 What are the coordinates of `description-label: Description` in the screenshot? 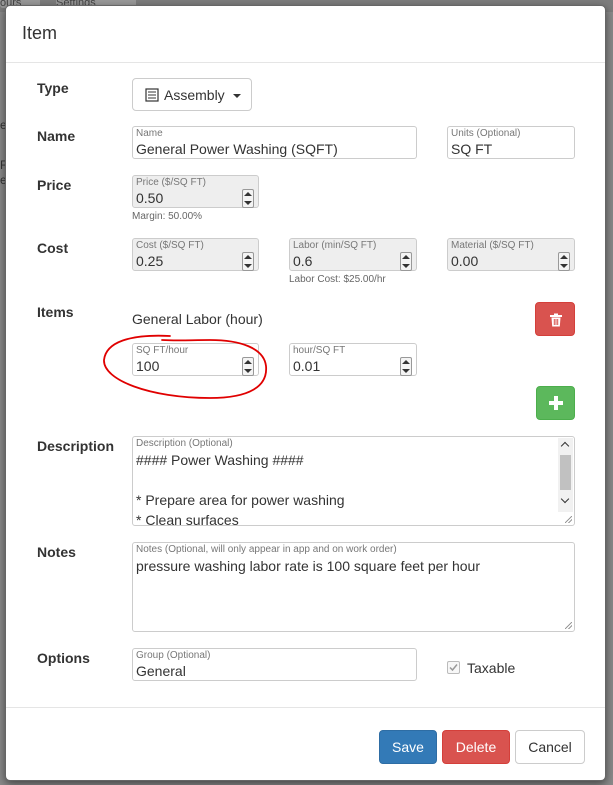 It's located at (76, 446).